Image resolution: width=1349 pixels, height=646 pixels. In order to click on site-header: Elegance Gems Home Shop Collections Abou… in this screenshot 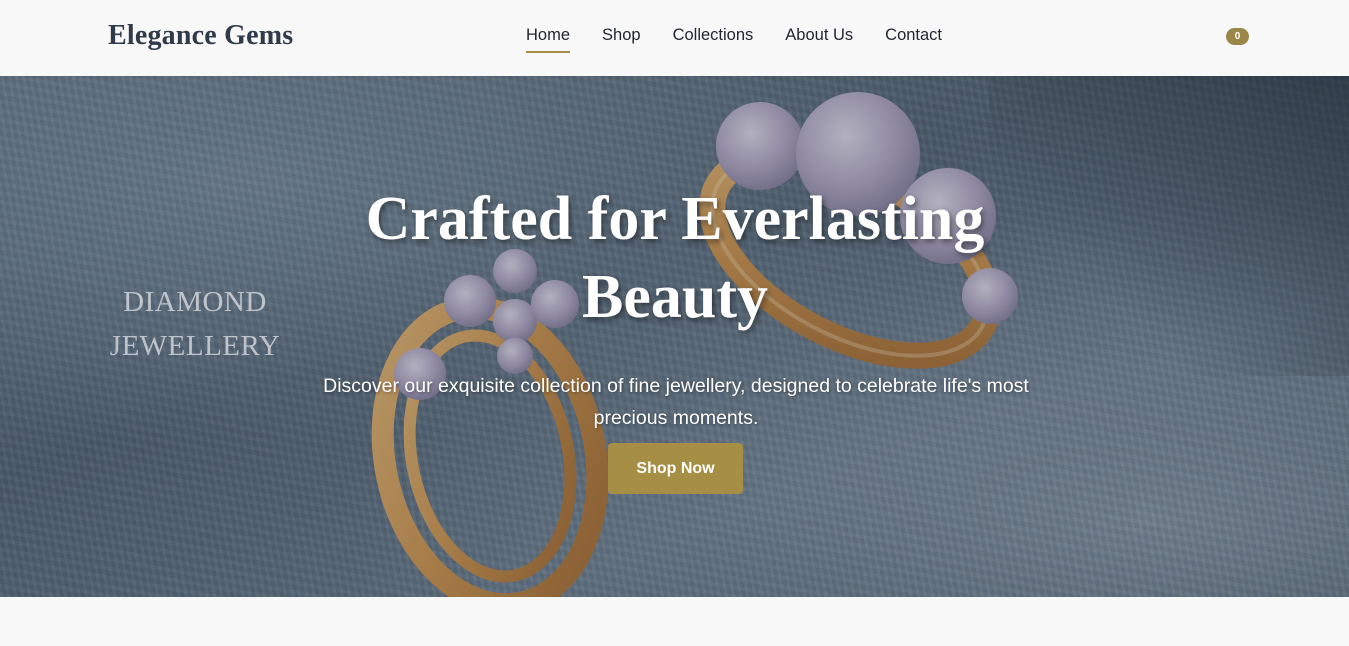, I will do `click(674, 38)`.